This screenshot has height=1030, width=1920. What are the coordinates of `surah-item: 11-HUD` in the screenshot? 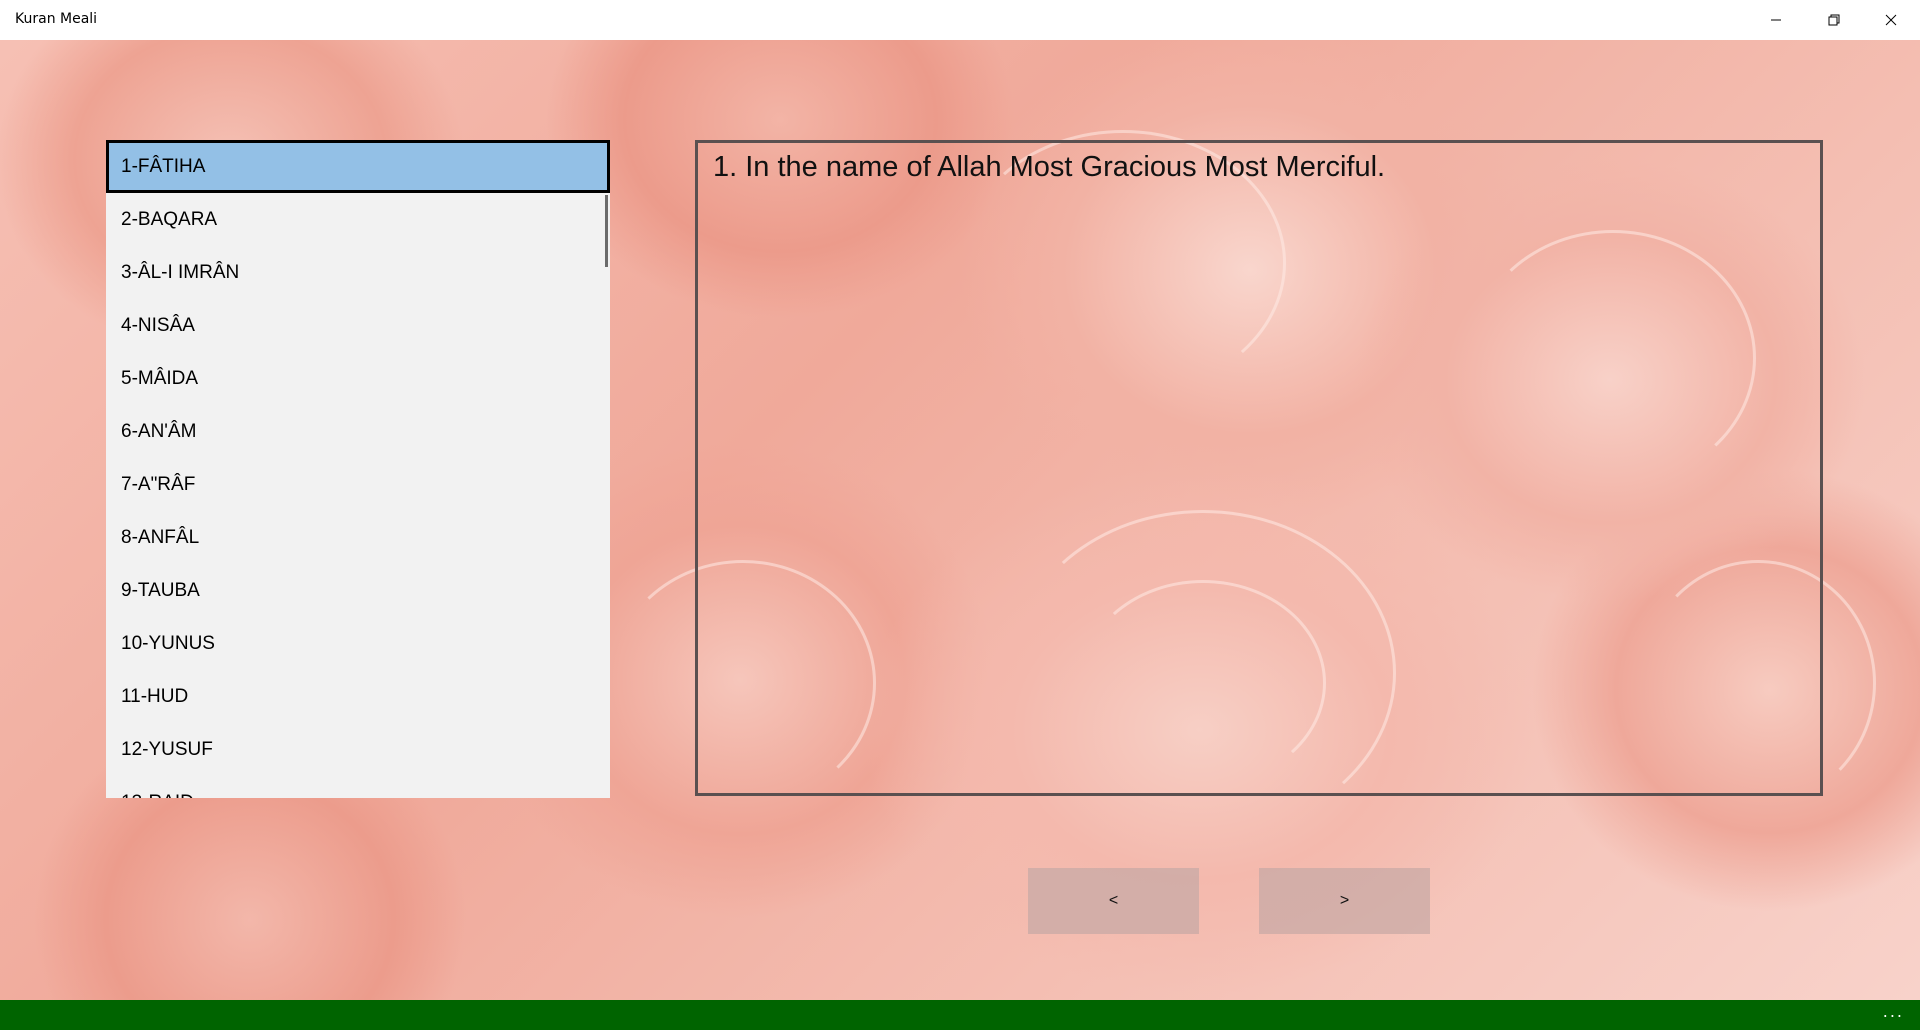 It's located at (358, 696).